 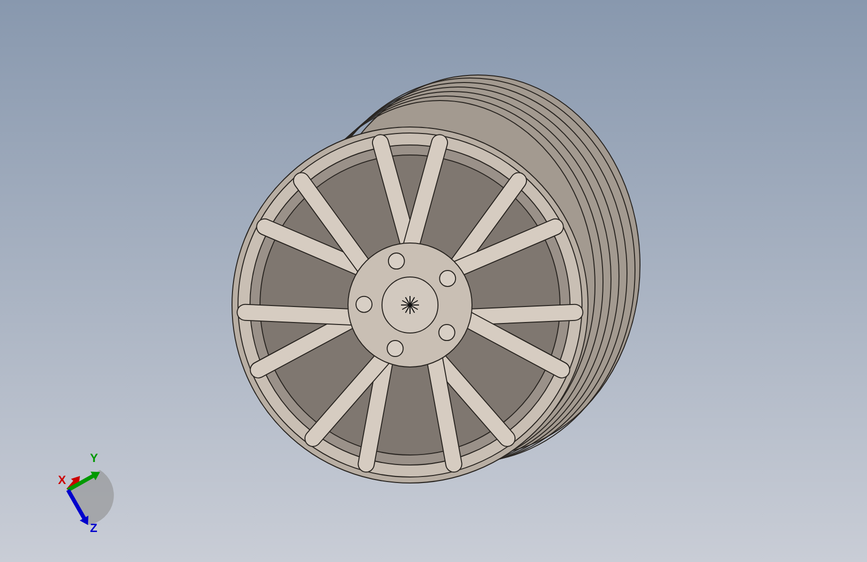 What do you see at coordinates (91, 497) in the screenshot?
I see `rotation-arc-icon` at bounding box center [91, 497].